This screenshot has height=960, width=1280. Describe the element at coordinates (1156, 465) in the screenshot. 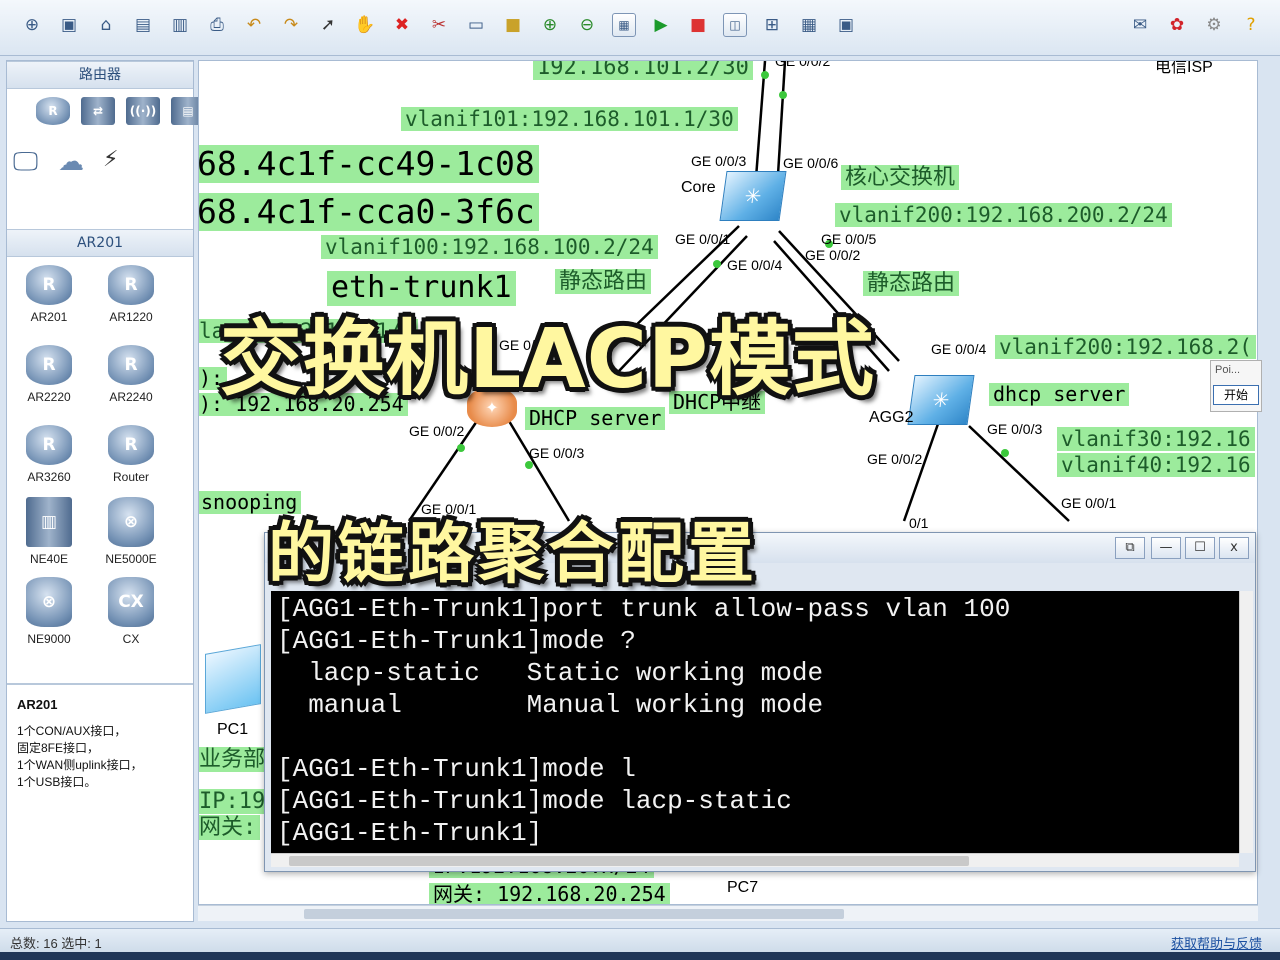

I see `vlanif40-label: vlanif40:192.16` at that location.